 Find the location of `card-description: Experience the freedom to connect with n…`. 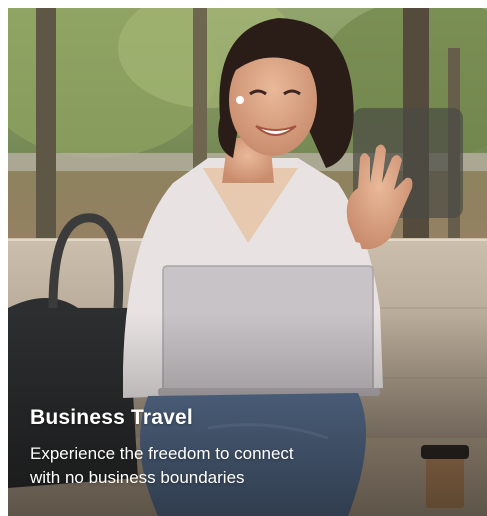

card-description: Experience the freedom to connect with n… is located at coordinates (230, 466).